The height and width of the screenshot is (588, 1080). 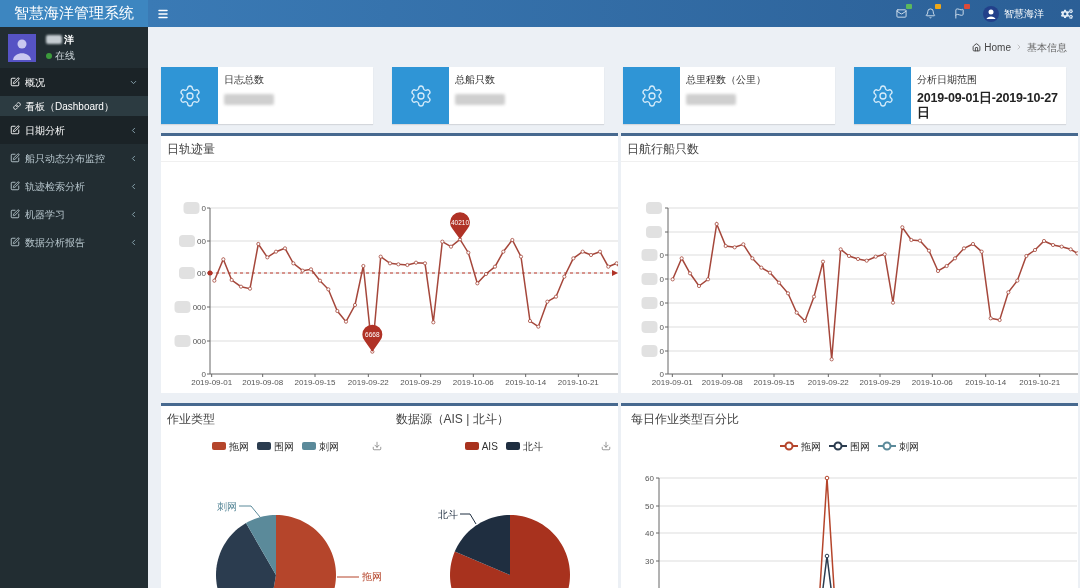 What do you see at coordinates (774, 382) in the screenshot?
I see `tick-label: 2019-09-15` at bounding box center [774, 382].